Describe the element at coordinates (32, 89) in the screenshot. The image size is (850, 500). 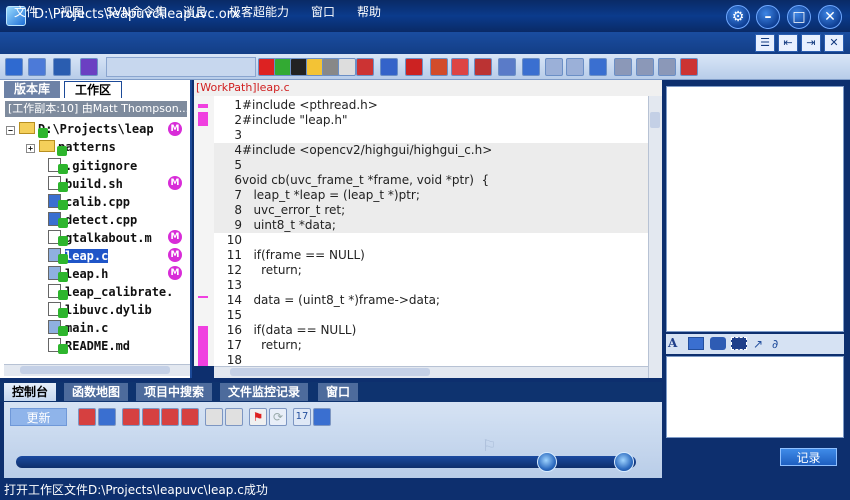
I see `tab-repository: 版本库` at that location.